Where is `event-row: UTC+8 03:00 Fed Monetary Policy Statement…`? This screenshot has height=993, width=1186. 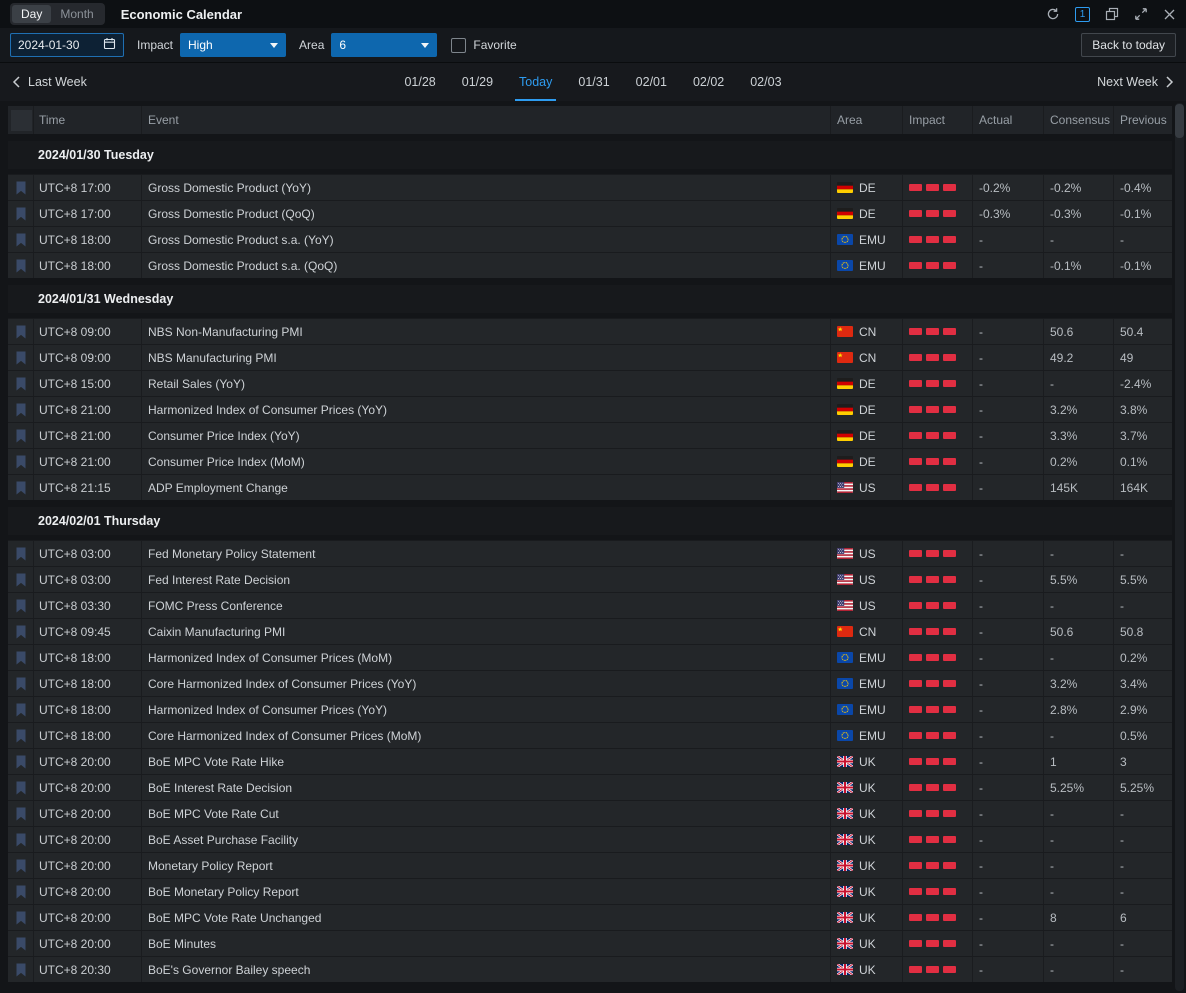
event-row: UTC+8 03:00 Fed Monetary Policy Statement… is located at coordinates (590, 553).